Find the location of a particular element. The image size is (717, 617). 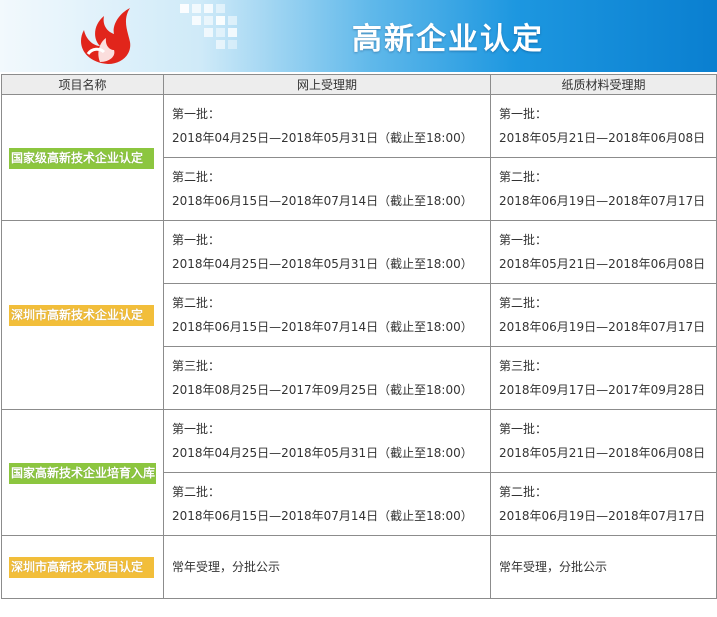

online-period-cell: 常年受理，分批公示 is located at coordinates (327, 567).